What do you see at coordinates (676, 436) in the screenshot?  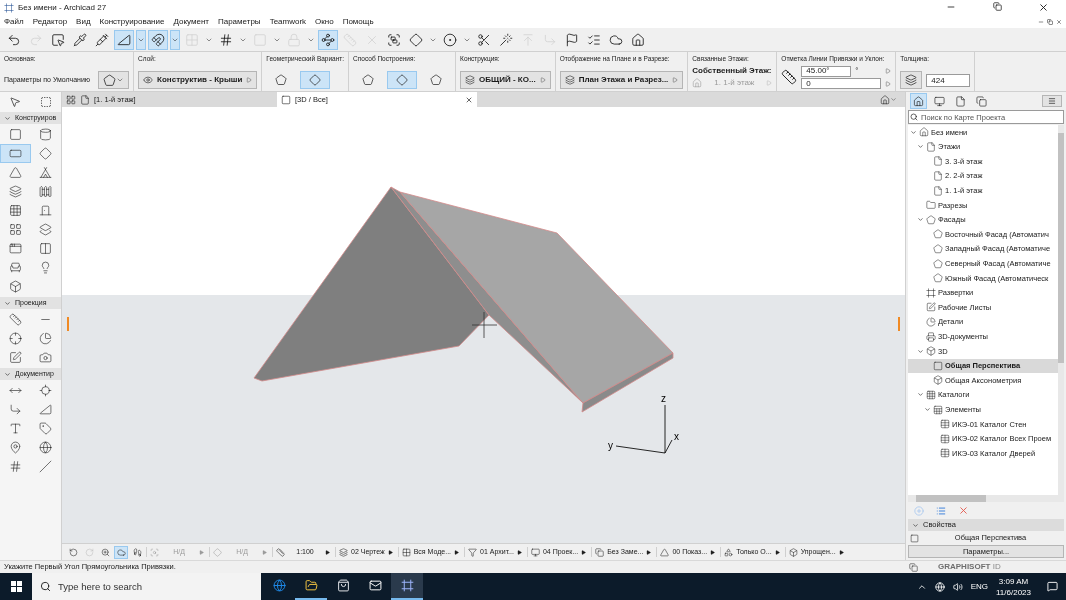 I see `axis-label: x` at bounding box center [676, 436].